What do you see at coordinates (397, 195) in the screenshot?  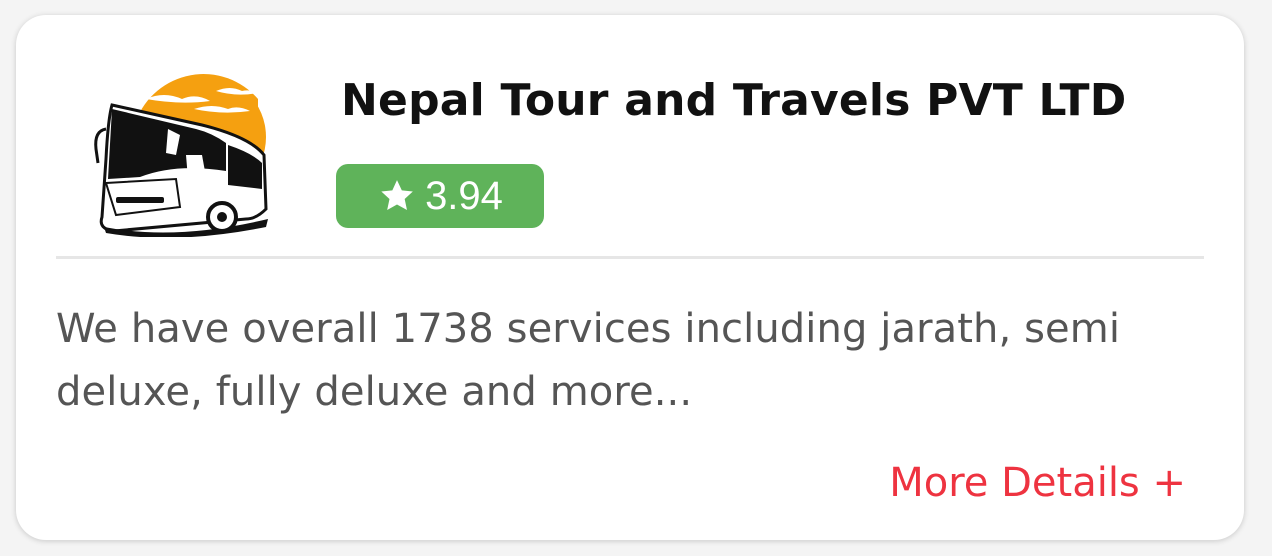 I see `star-icon` at bounding box center [397, 195].